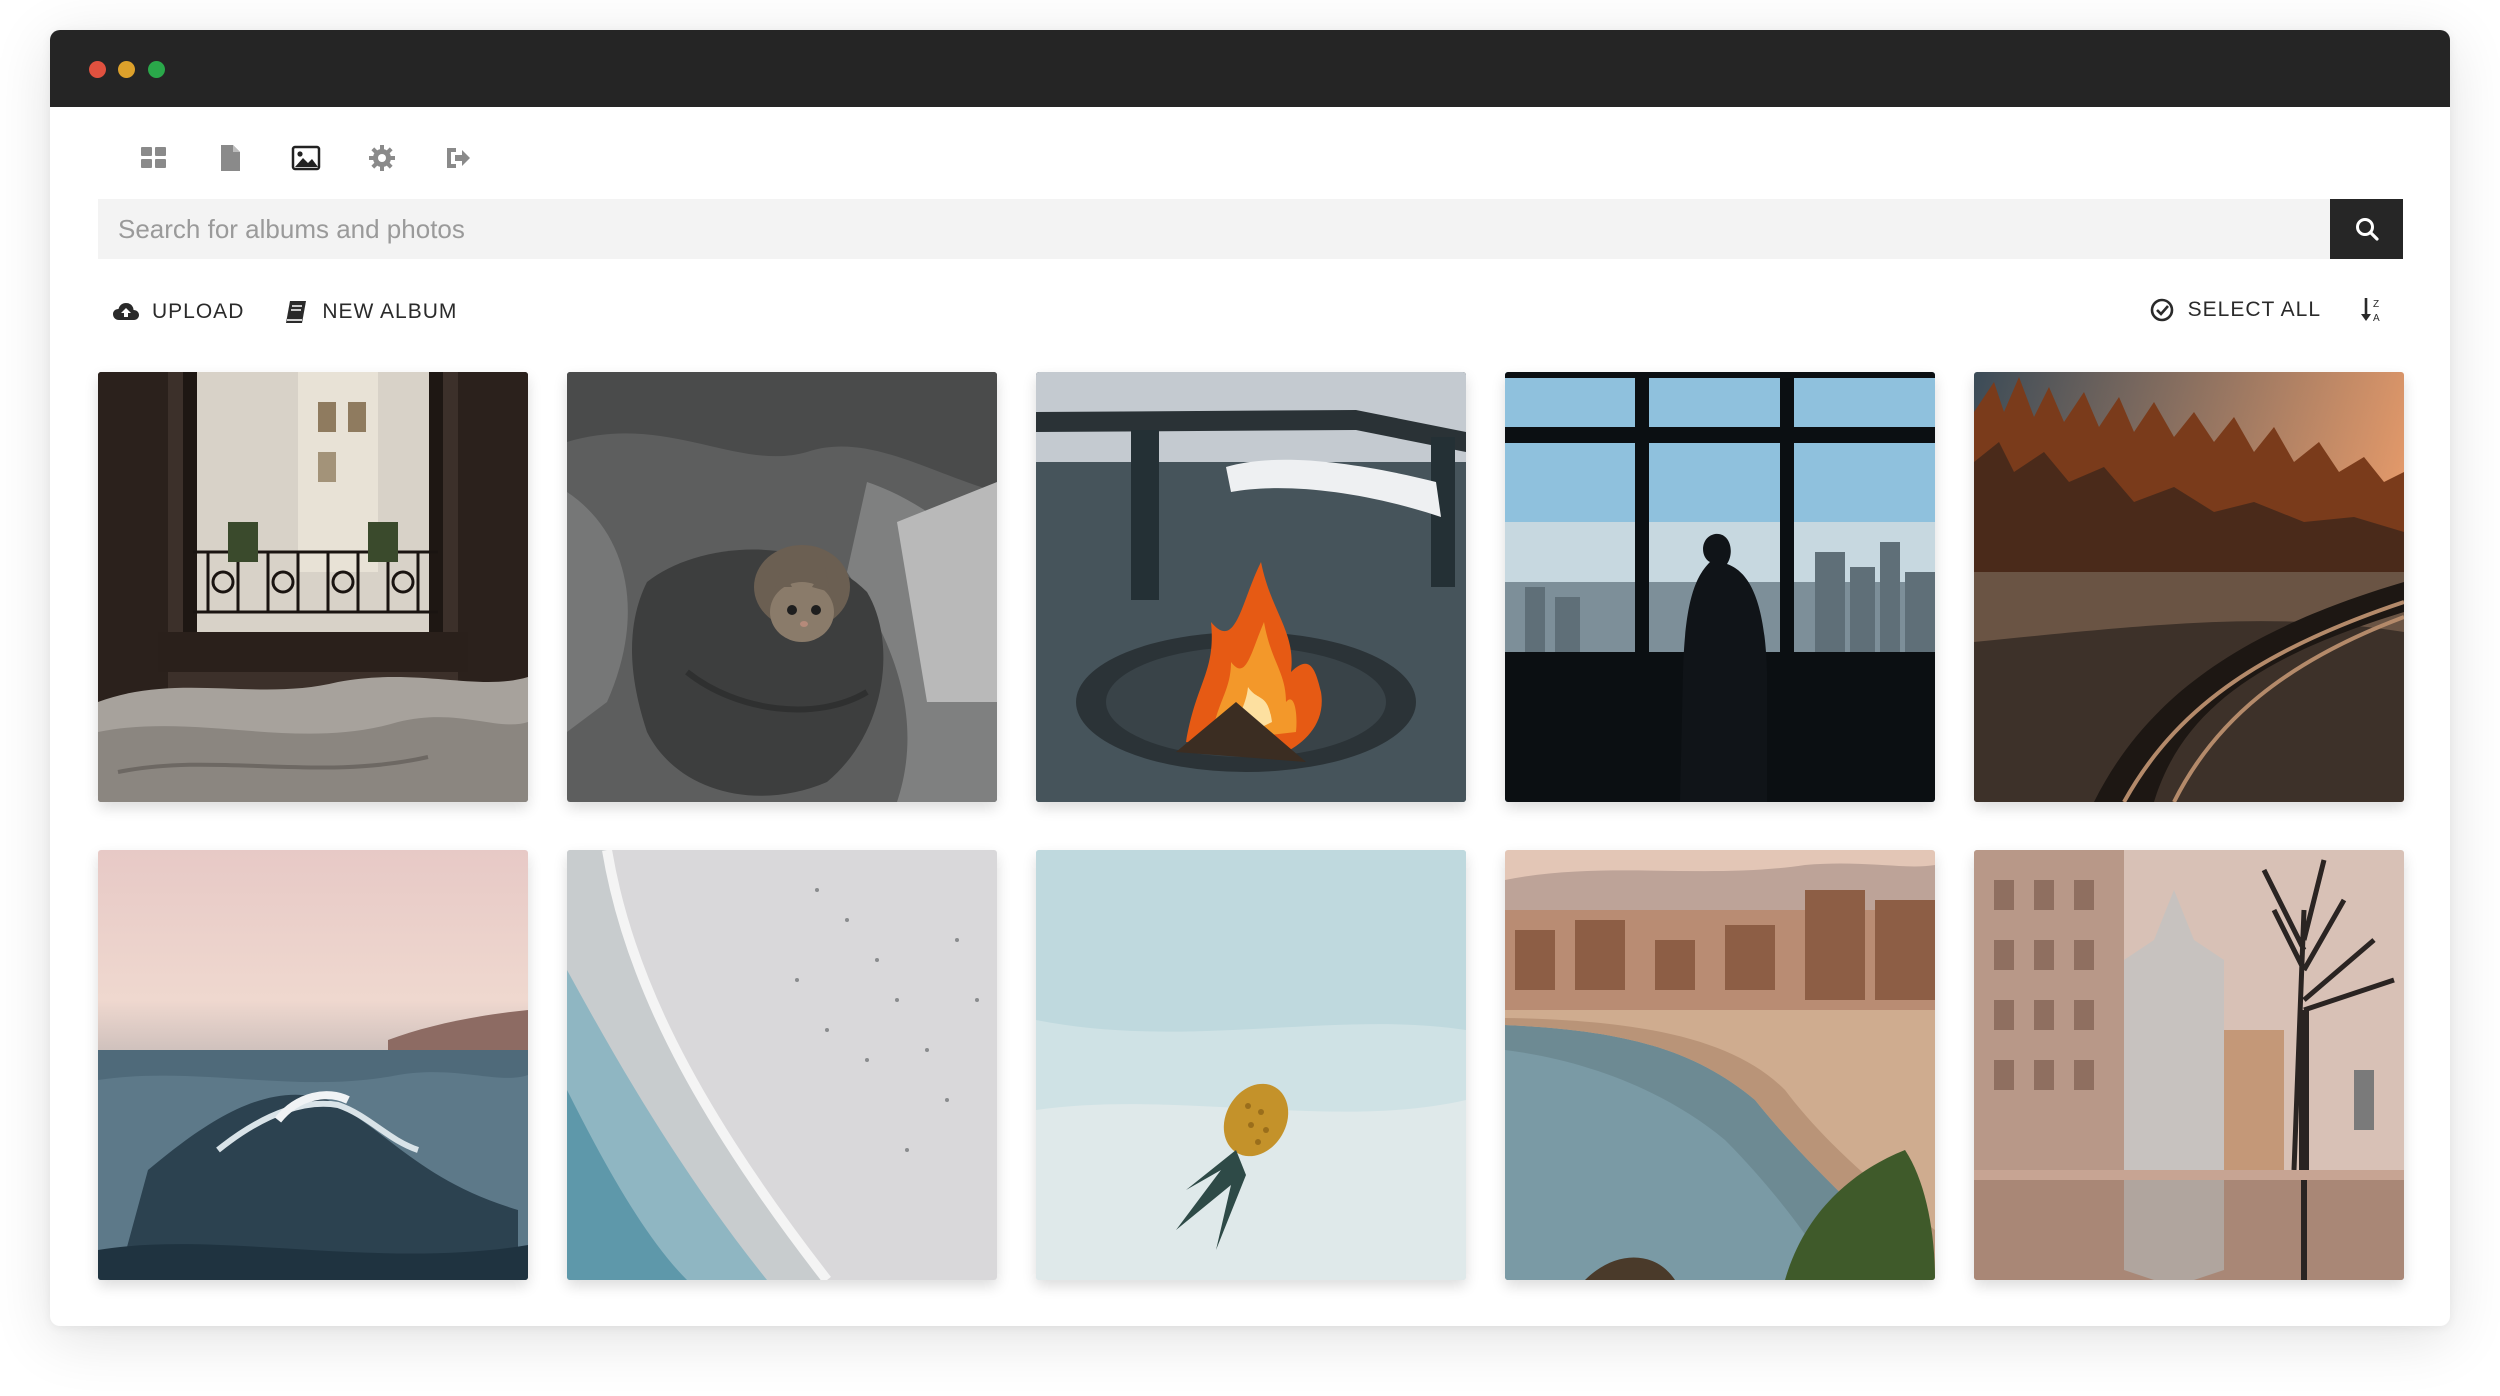 The image size is (2500, 1396). What do you see at coordinates (296, 312) in the screenshot?
I see `book-icon` at bounding box center [296, 312].